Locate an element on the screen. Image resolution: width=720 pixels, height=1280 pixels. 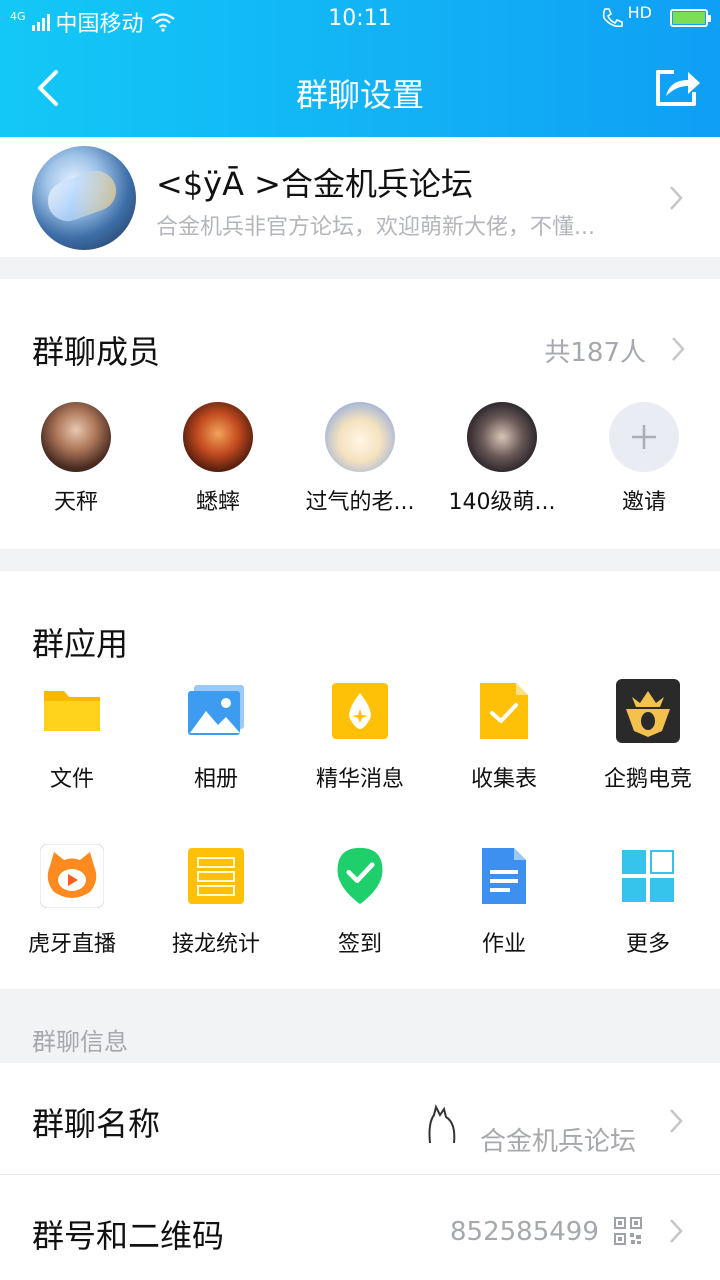
member-name: 蟋蟀 is located at coordinates (217, 502).